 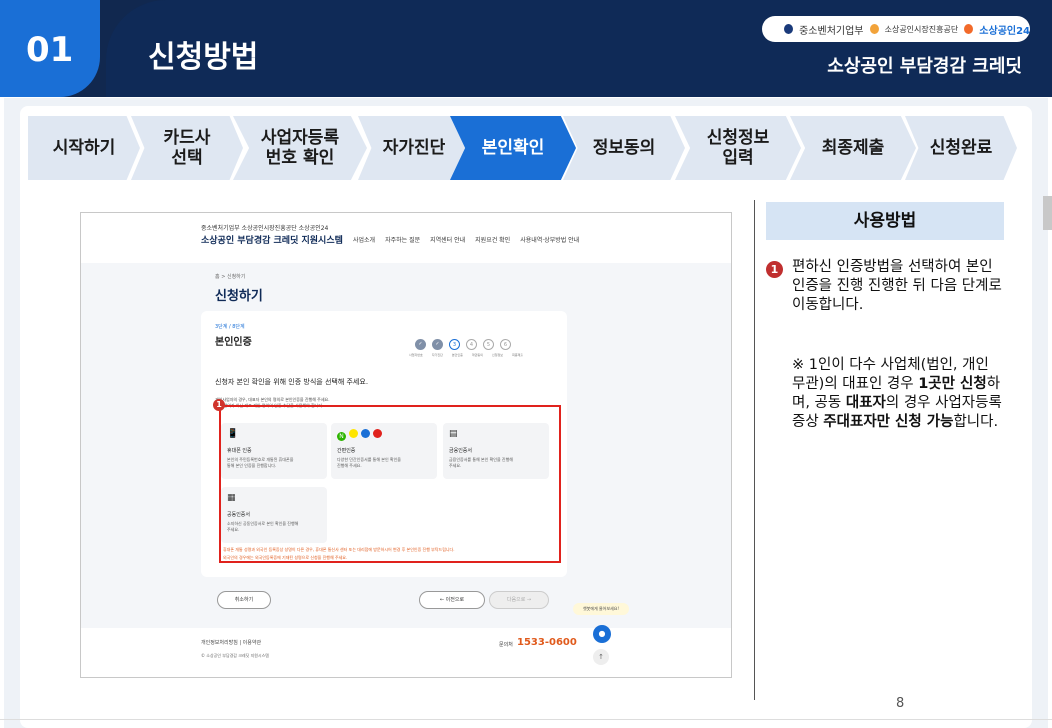 I want to click on logo-mss: 중소벤처기업부, so click(x=831, y=31).